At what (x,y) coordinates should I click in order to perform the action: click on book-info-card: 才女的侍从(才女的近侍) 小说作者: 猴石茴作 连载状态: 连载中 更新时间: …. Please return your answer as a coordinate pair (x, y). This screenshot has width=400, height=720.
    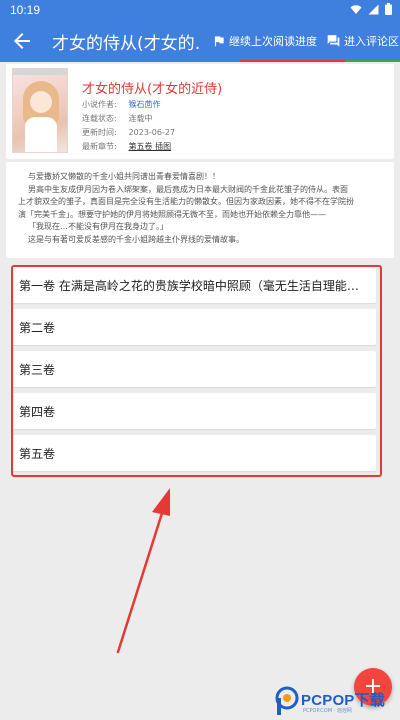
    Looking at the image, I should click on (200, 111).